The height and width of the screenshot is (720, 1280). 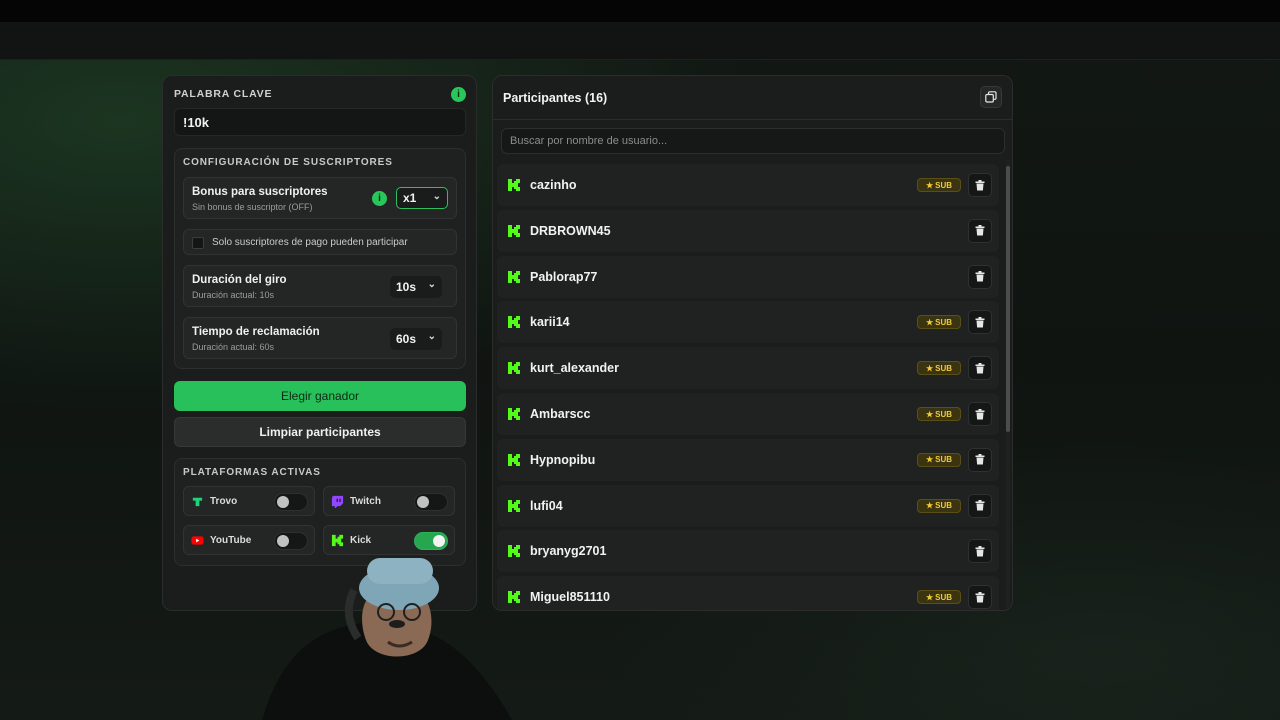 I want to click on participants-scrollbar, so click(x=1008, y=384).